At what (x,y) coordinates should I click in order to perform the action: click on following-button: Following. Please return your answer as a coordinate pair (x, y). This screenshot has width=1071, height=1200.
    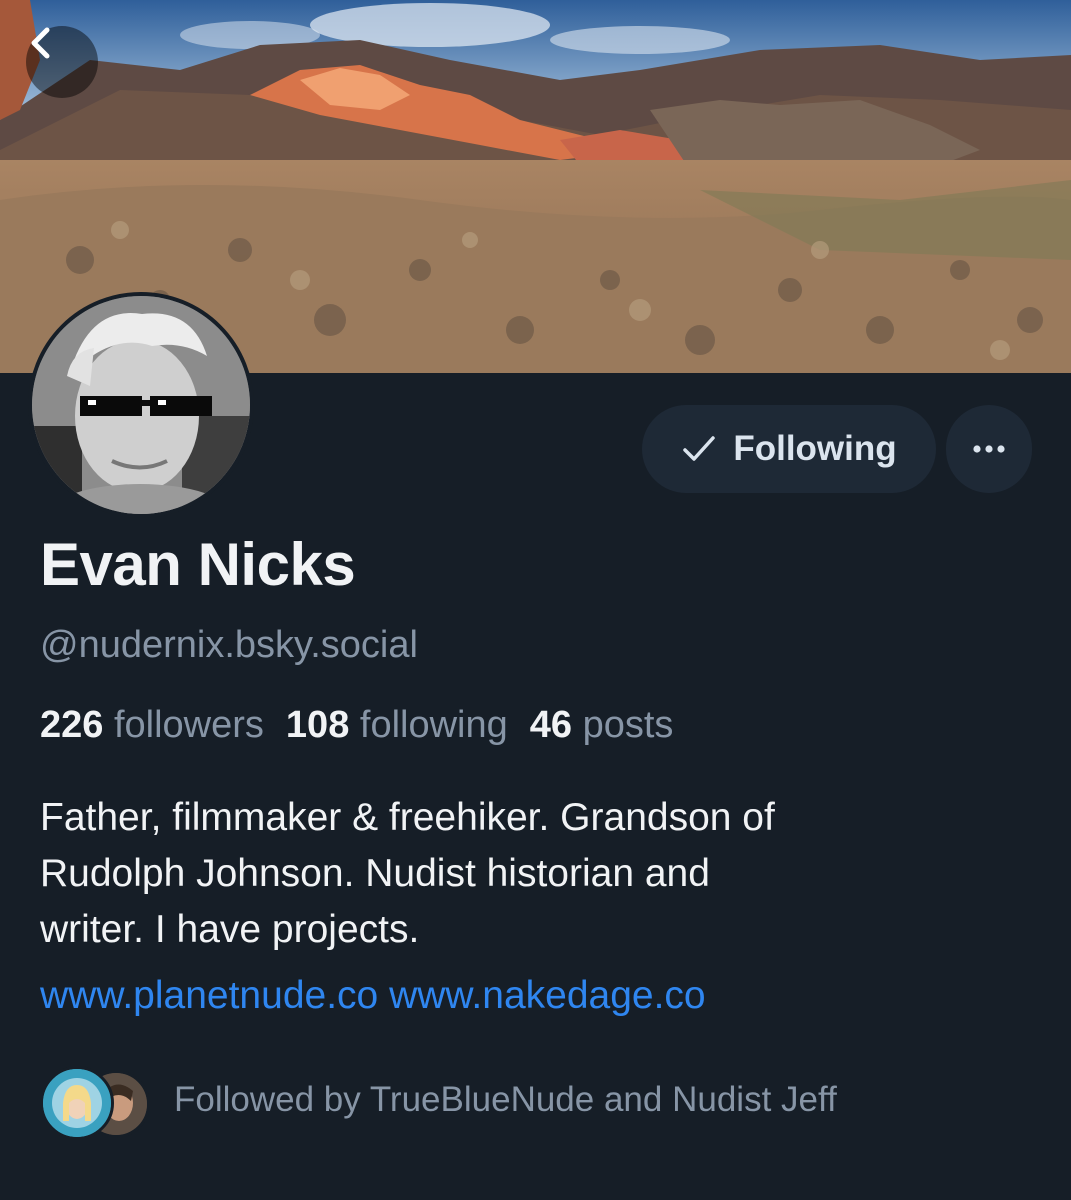
    Looking at the image, I should click on (789, 449).